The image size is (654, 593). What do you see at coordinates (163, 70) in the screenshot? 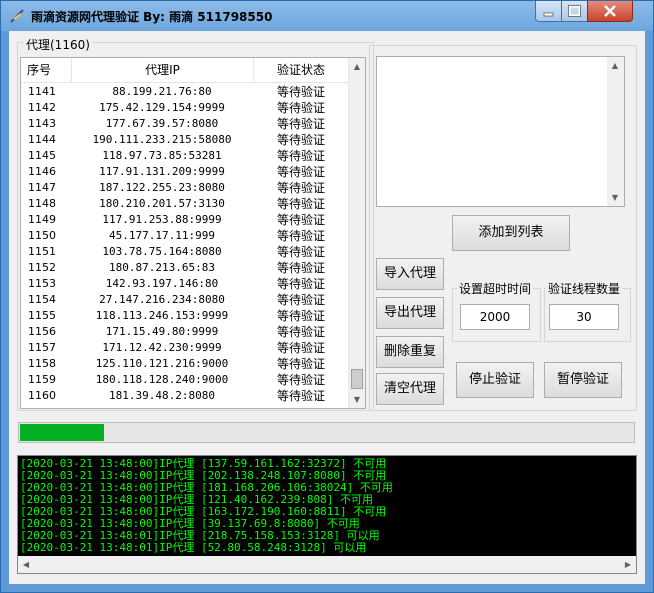
I see `col-header-proxy-ip: 代理IP` at bounding box center [163, 70].